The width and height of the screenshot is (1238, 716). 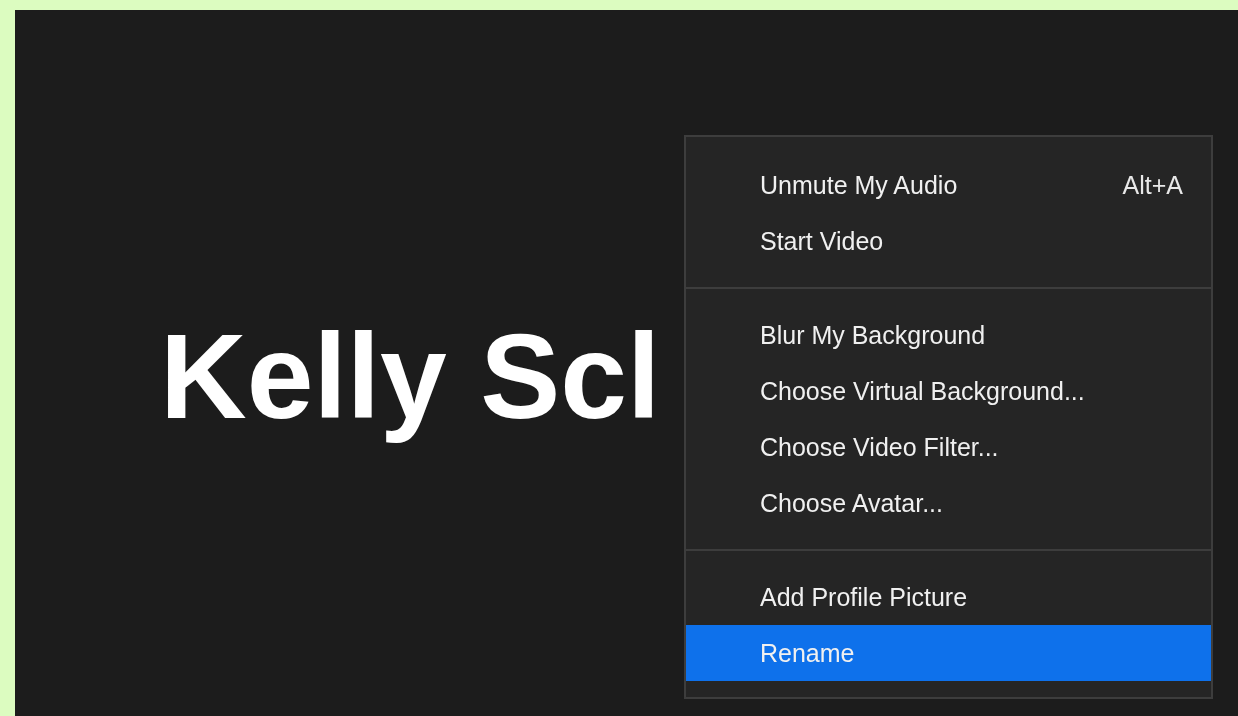 What do you see at coordinates (410, 376) in the screenshot?
I see `participant-name: Kelly Scl` at bounding box center [410, 376].